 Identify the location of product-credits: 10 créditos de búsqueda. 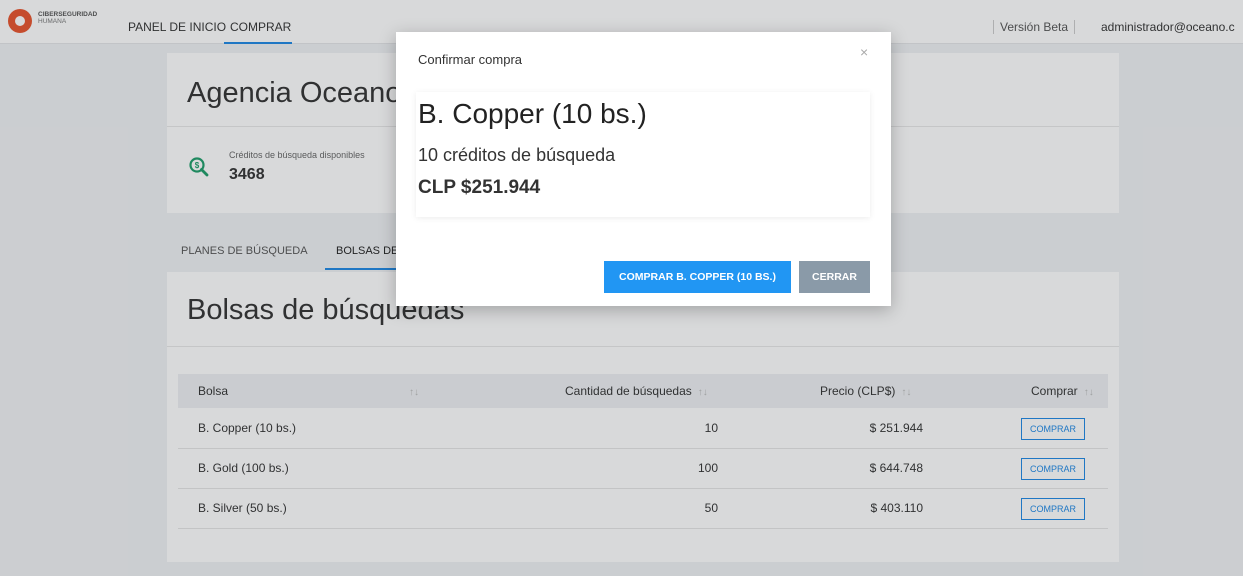
(517, 155).